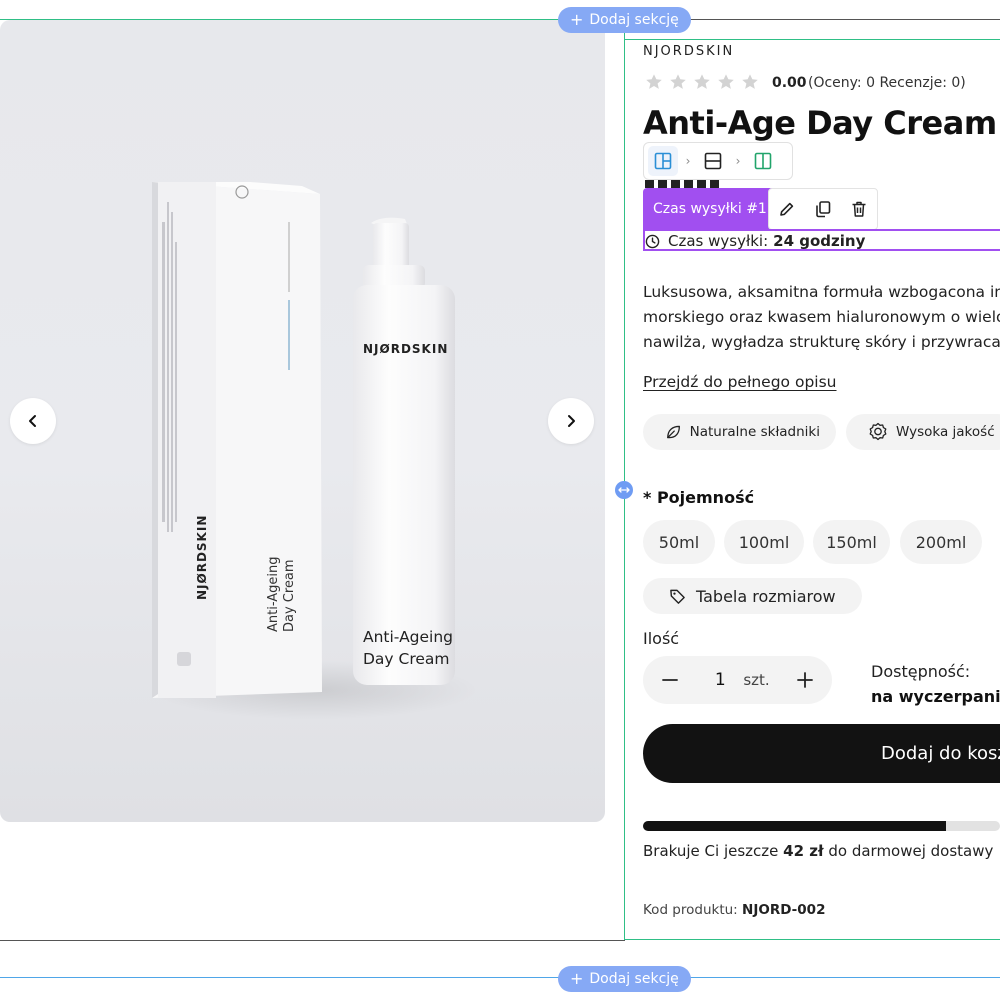  Describe the element at coordinates (820, 123) in the screenshot. I see `product-title: Anti-Age Day Cream` at that location.